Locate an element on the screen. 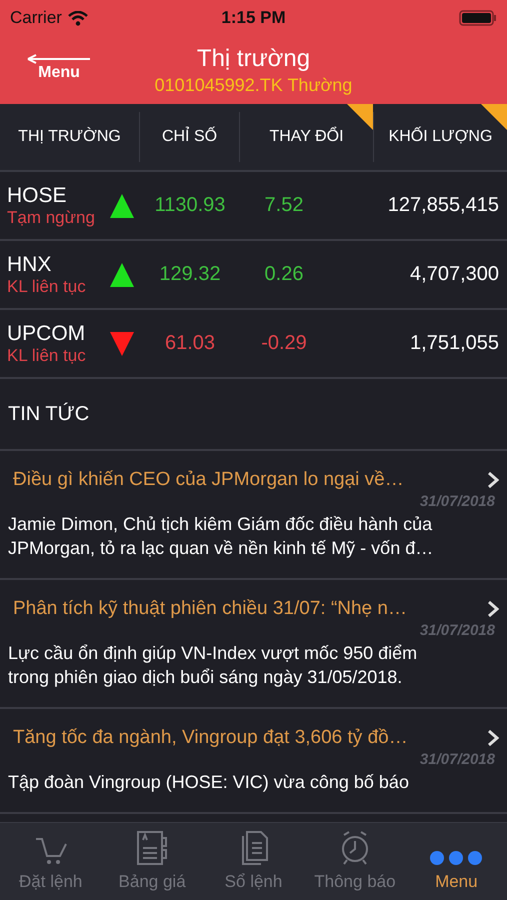 Image resolution: width=507 pixels, height=900 pixels. column-header: KHỐI LƯỢNG is located at coordinates (440, 137).